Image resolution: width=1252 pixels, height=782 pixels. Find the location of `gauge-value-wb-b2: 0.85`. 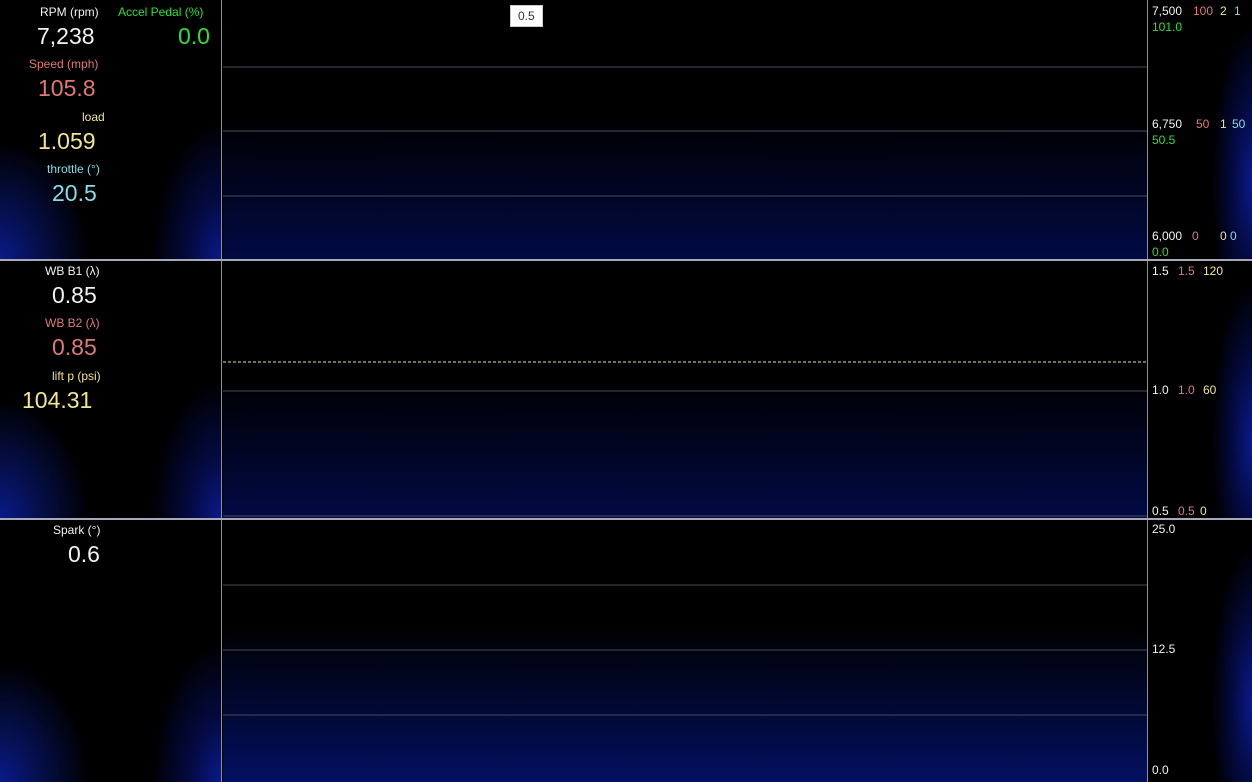

gauge-value-wb-b2: 0.85 is located at coordinates (74, 347).